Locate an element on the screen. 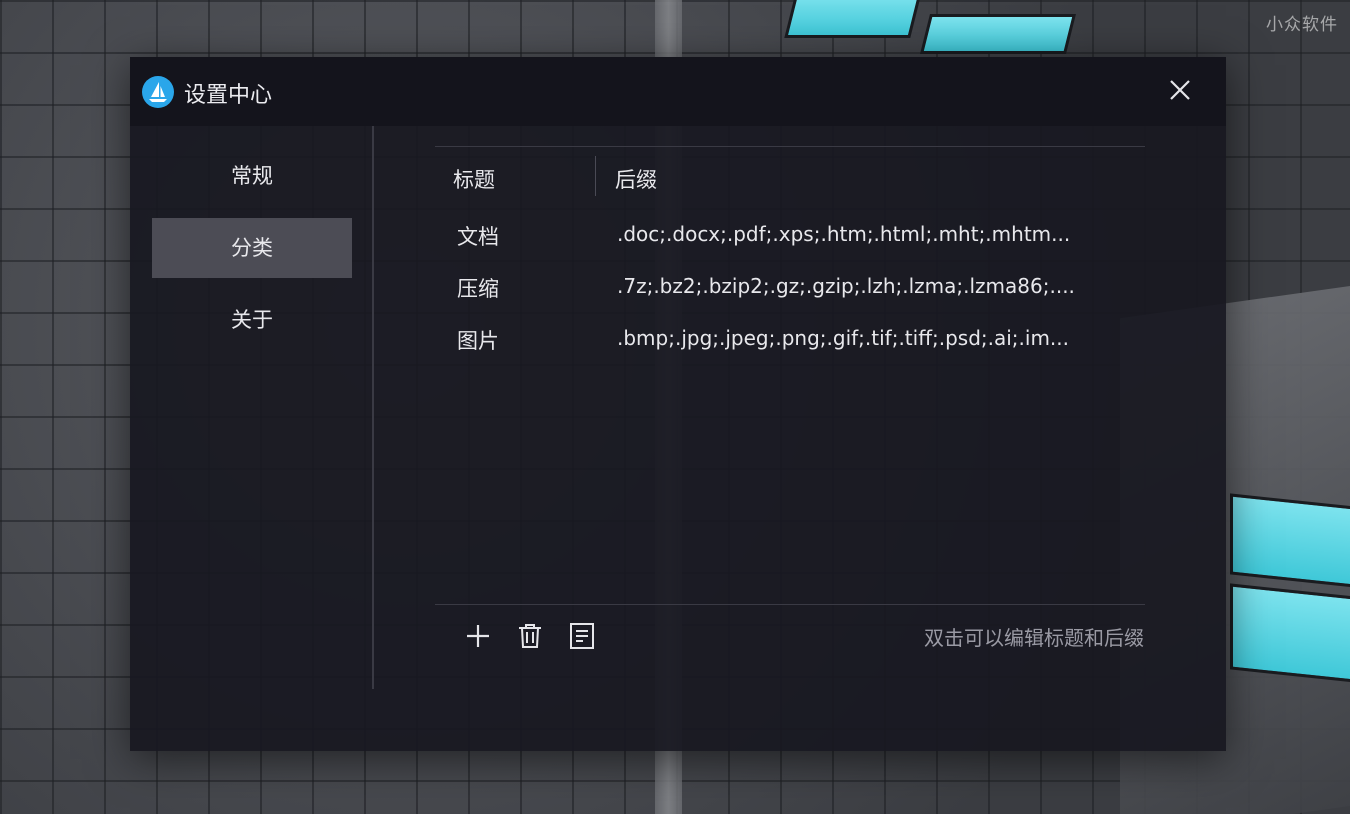 This screenshot has height=814, width=1350. dialog-title: 设置中心 is located at coordinates (228, 95).